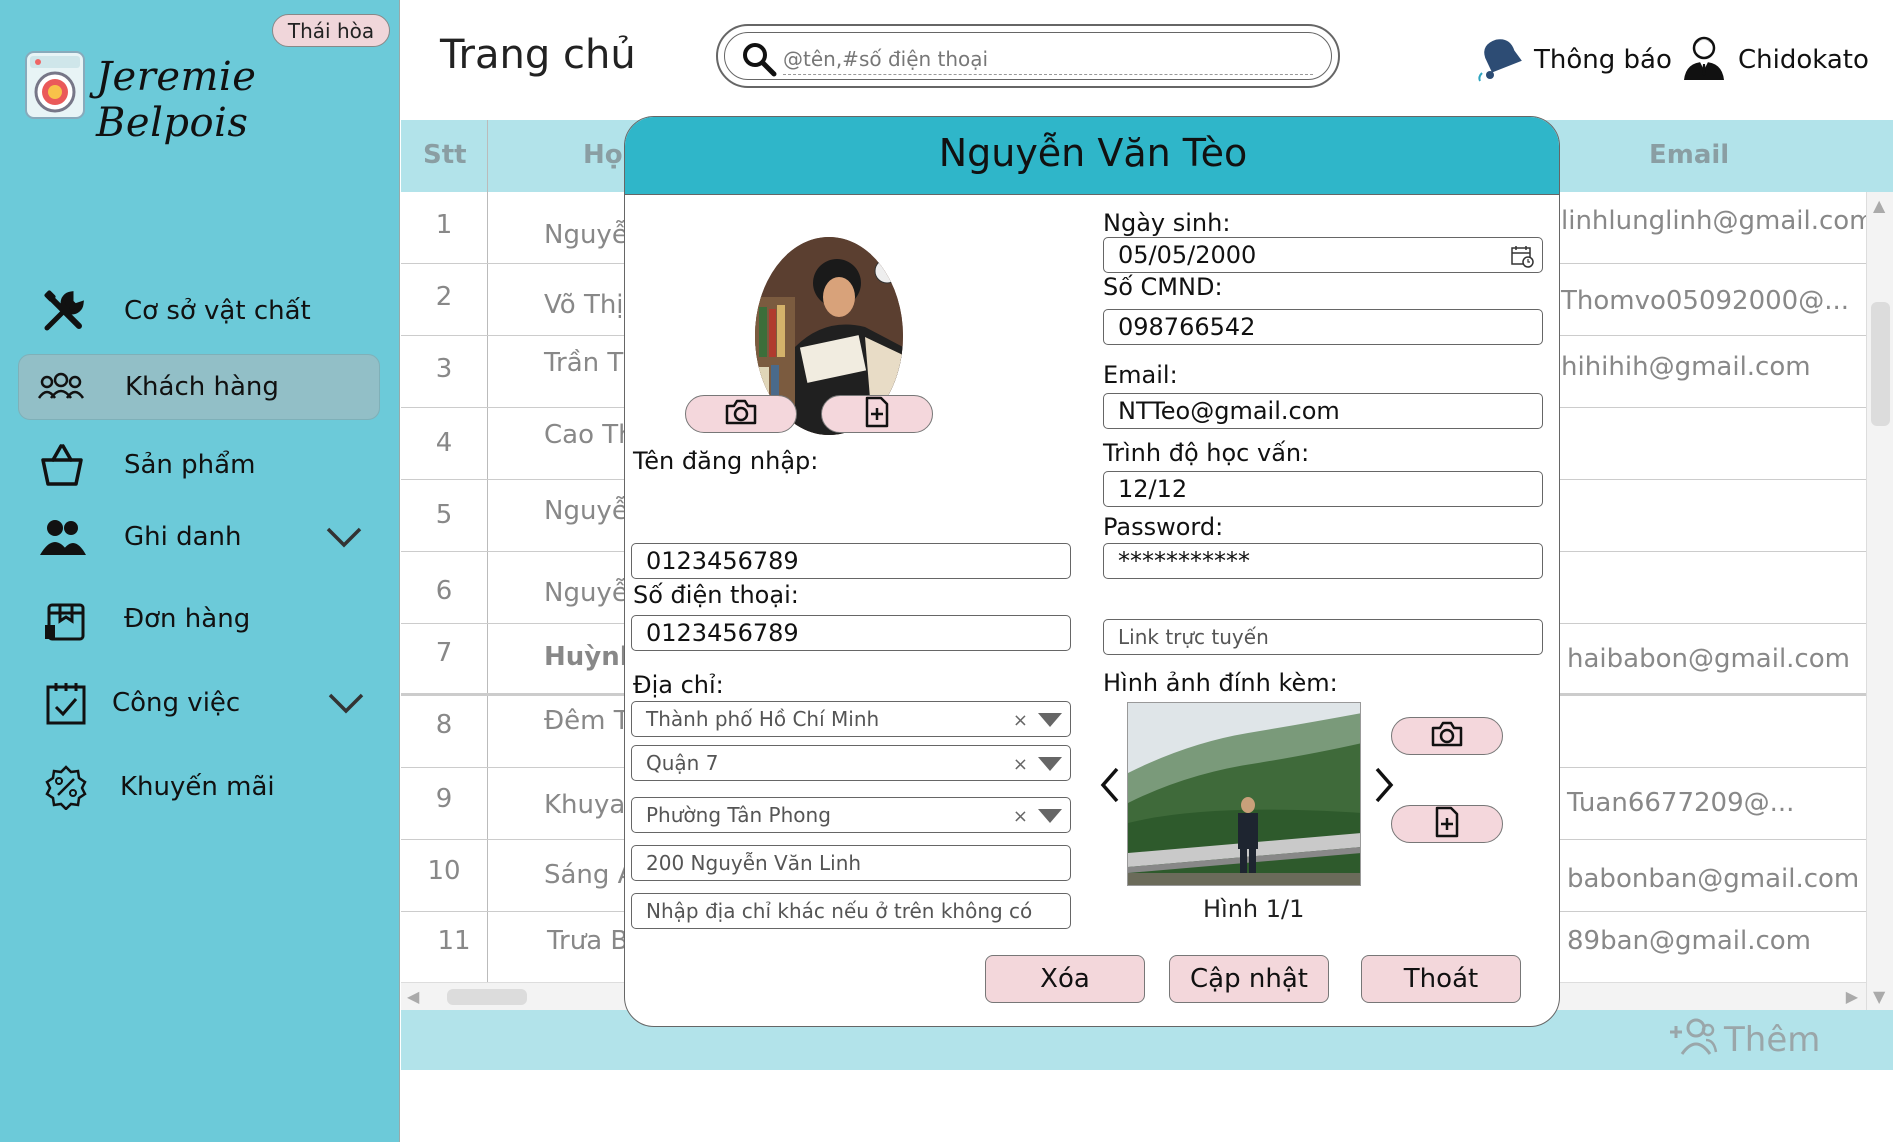 This screenshot has width=1893, height=1142. I want to click on user-avatar-icon, so click(1704, 60).